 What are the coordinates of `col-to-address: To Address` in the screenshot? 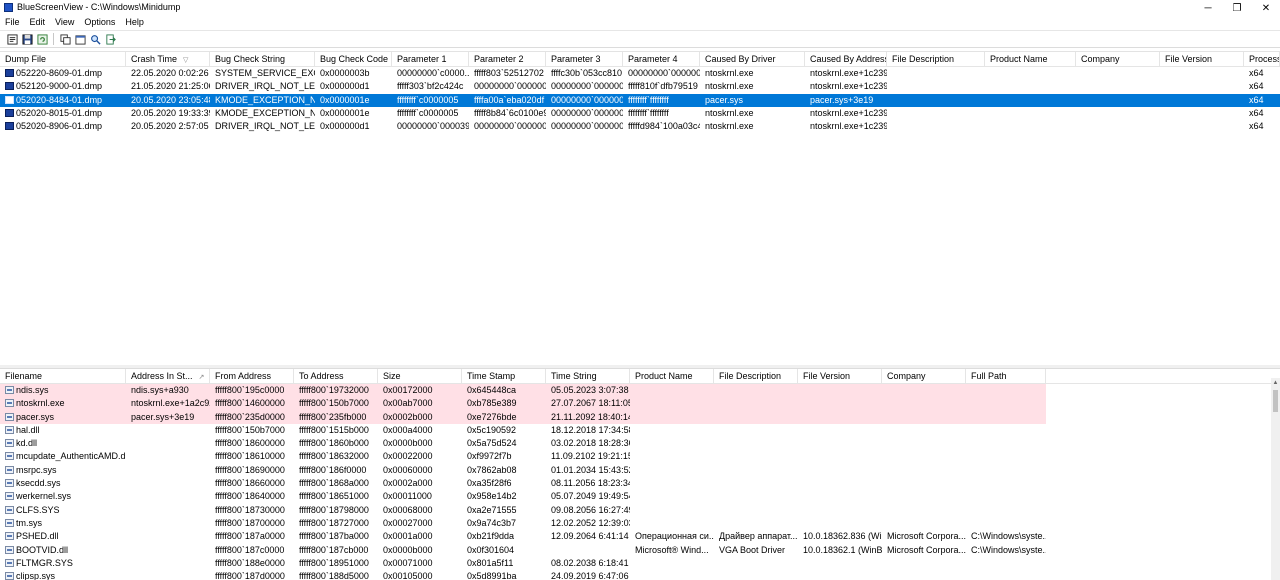 It's located at (336, 376).